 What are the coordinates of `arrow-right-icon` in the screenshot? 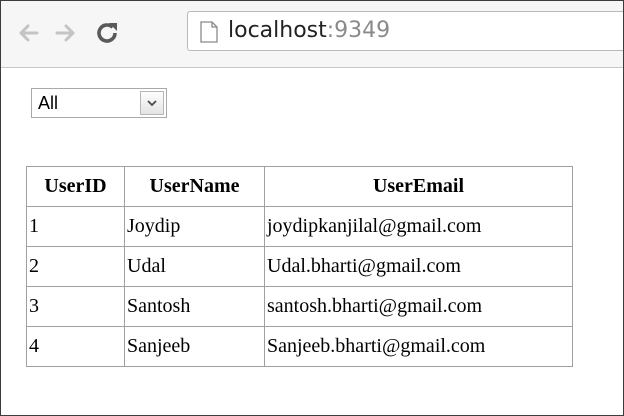 It's located at (65, 33).